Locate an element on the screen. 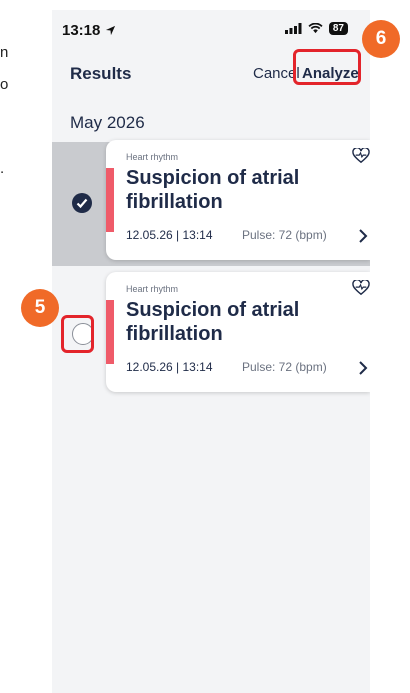 This screenshot has height=693, width=410. doc-text-fragment: o is located at coordinates (4, 84).